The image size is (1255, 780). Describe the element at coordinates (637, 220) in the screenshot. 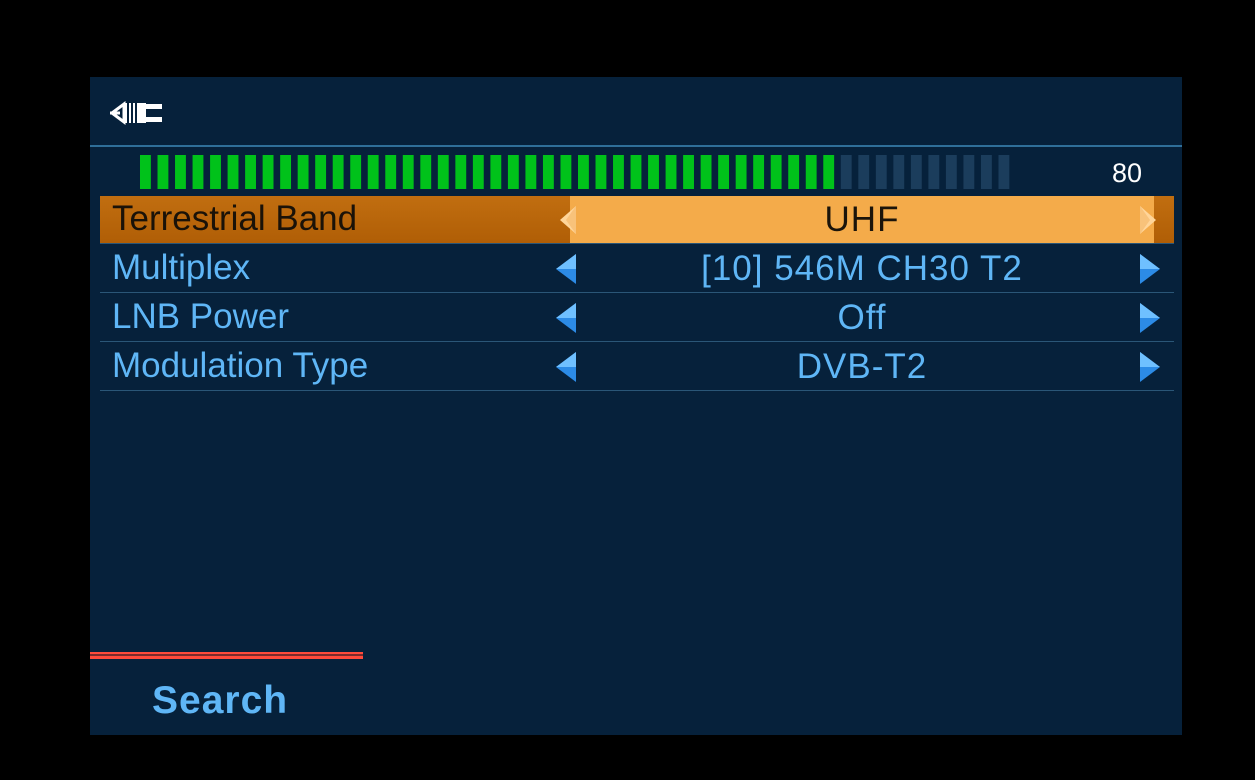

I see `menu-row-terrestrial-band: Terrestrial Band UHF` at that location.